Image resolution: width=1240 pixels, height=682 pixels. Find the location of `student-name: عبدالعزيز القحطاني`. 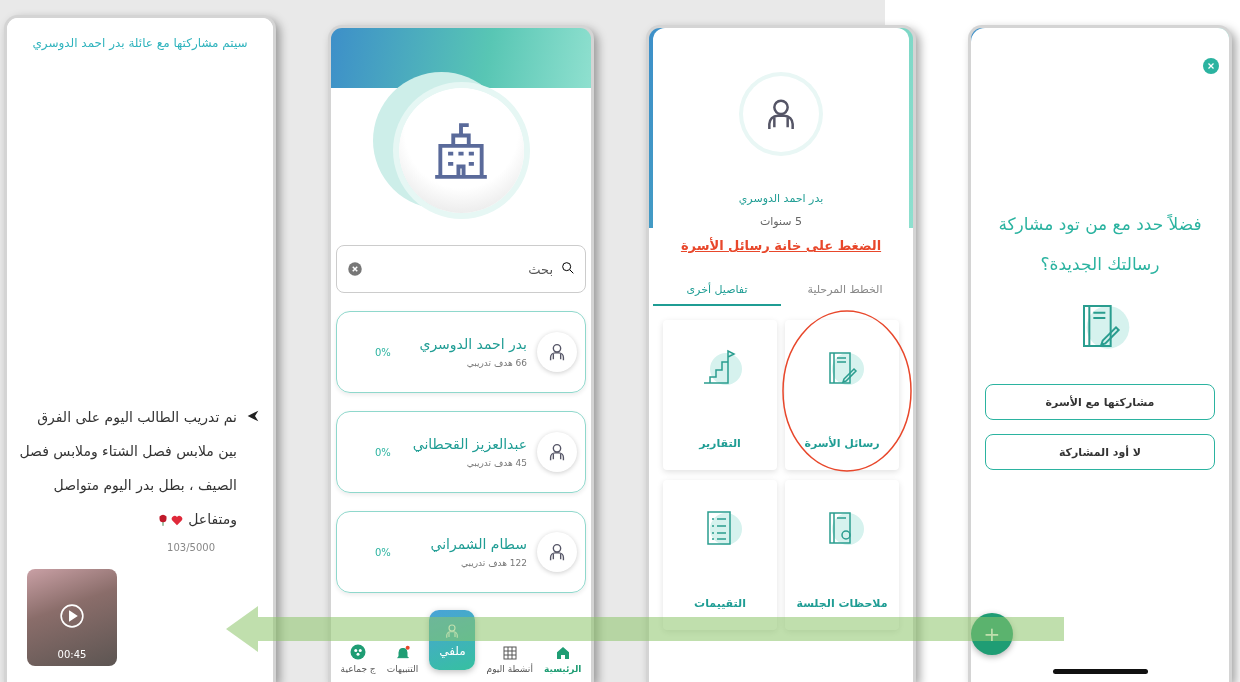

student-name: عبدالعزيز القحطاني is located at coordinates (469, 444).